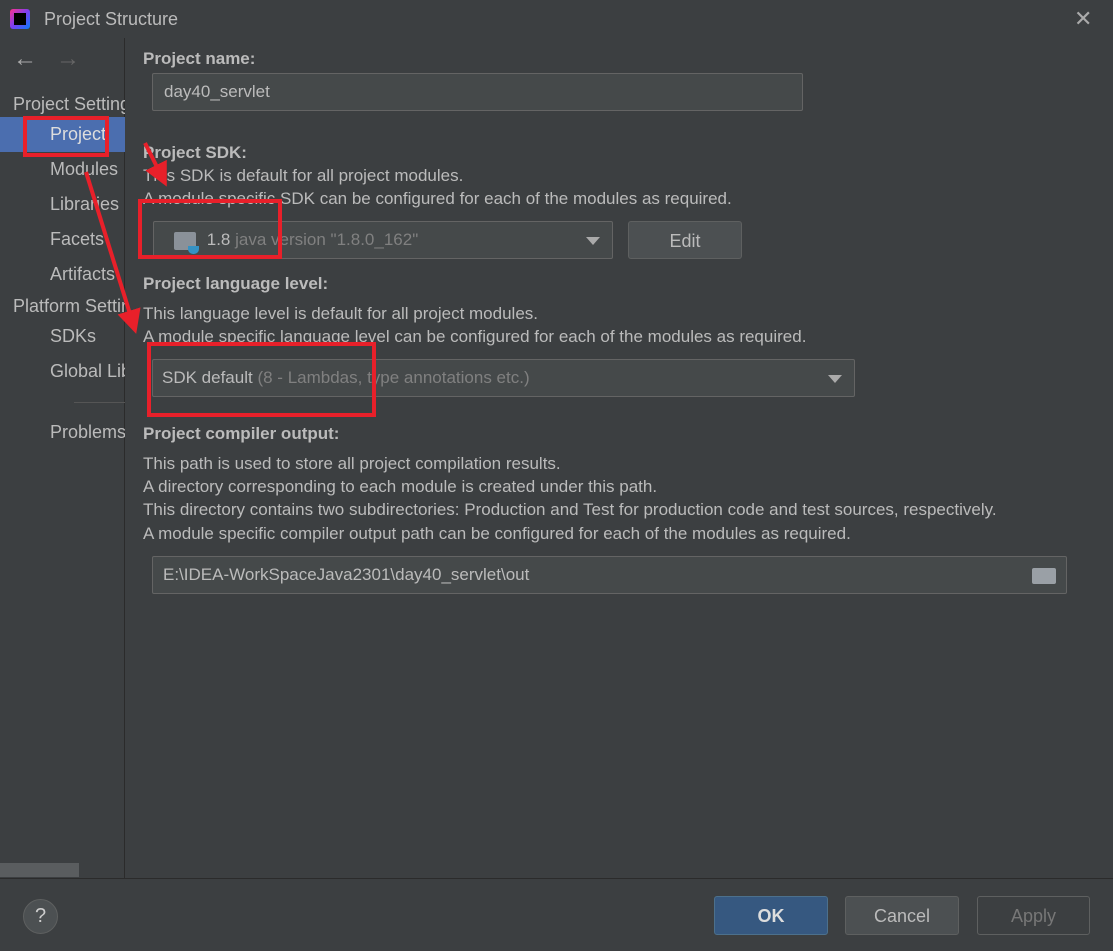 The width and height of the screenshot is (1113, 951). I want to click on cancel-button: Cancel, so click(902, 915).